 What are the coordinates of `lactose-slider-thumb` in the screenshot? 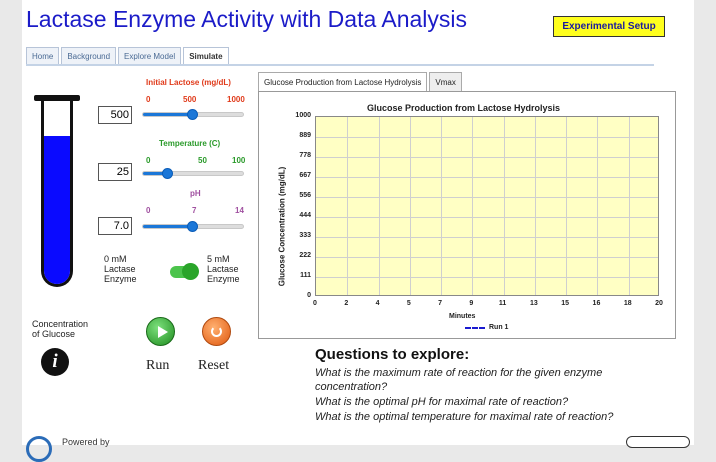 It's located at (192, 114).